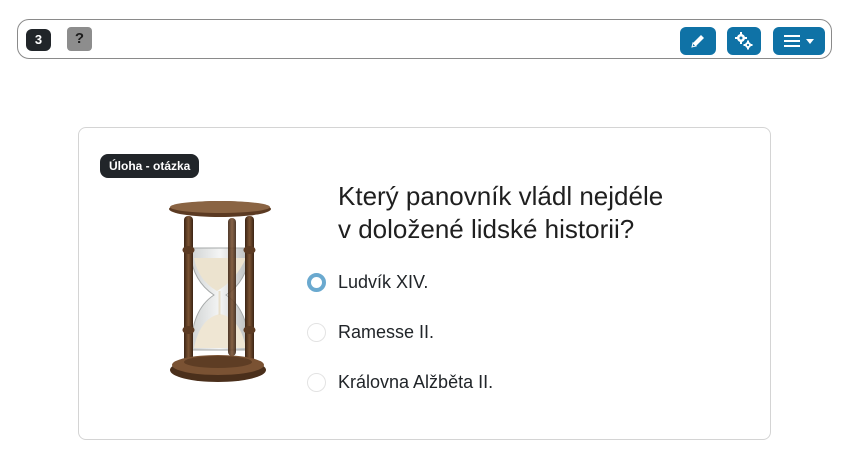 The width and height of the screenshot is (851, 467). I want to click on answer-option-2: Ramesse II., so click(370, 332).